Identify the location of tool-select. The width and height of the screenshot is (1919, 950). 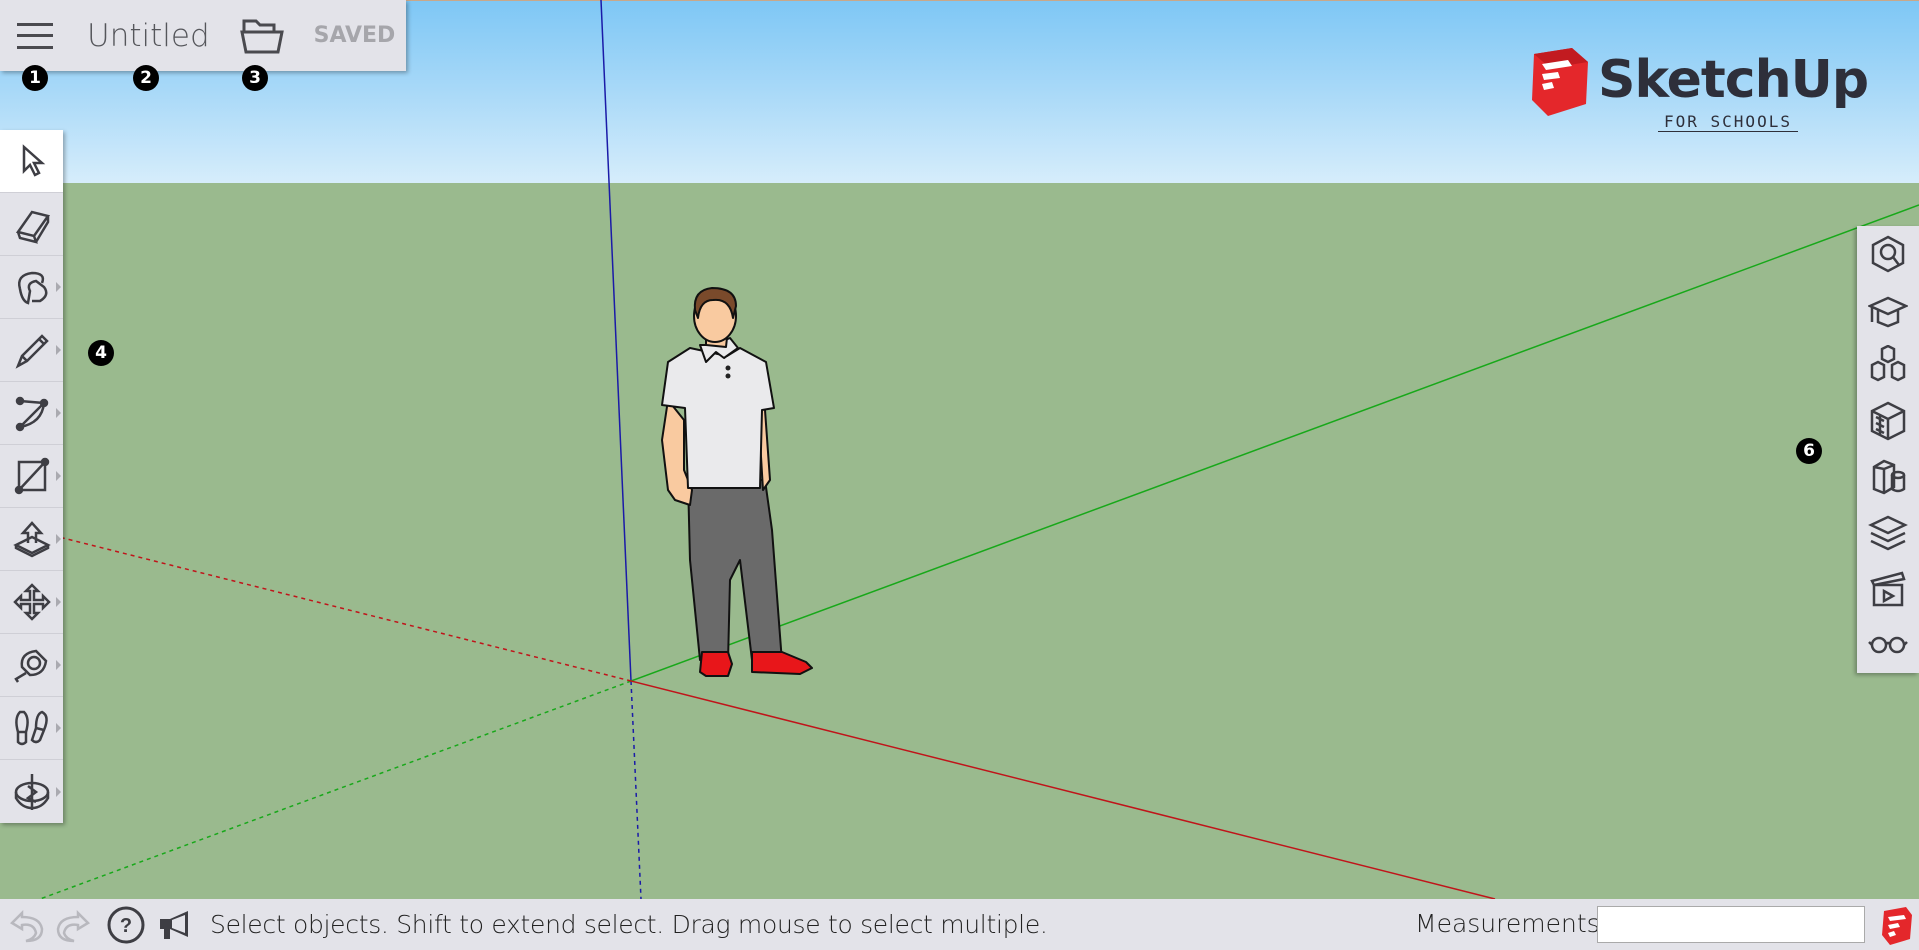
(31, 161).